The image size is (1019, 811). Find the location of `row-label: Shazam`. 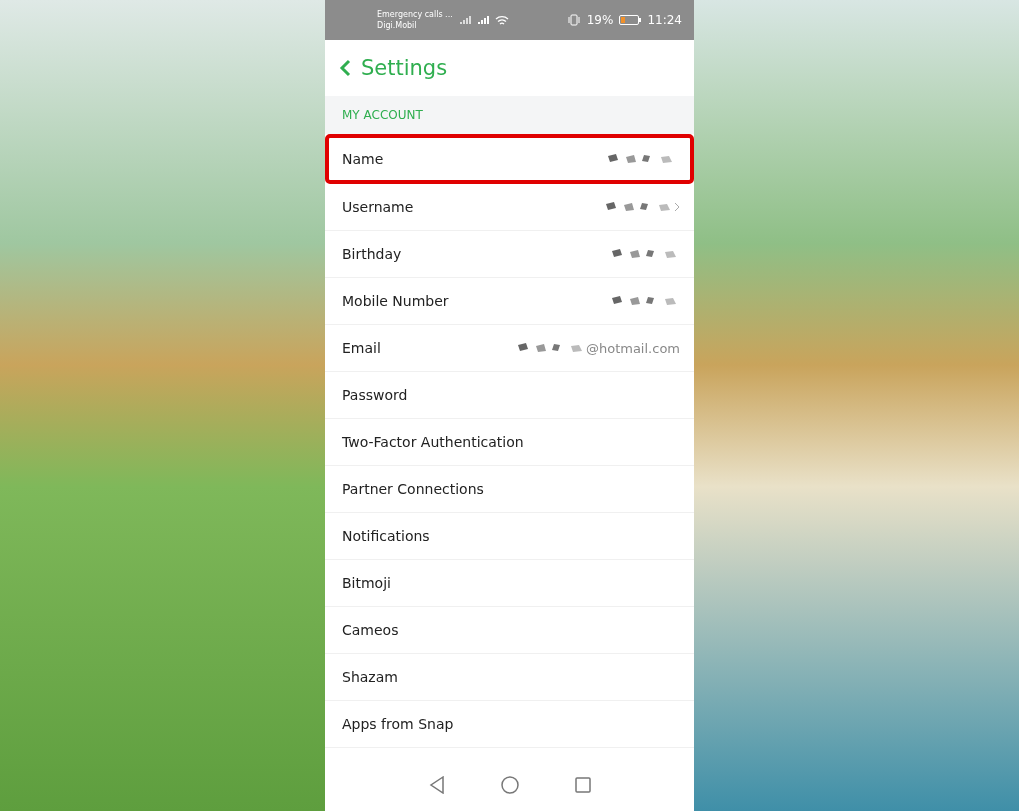

row-label: Shazam is located at coordinates (370, 677).